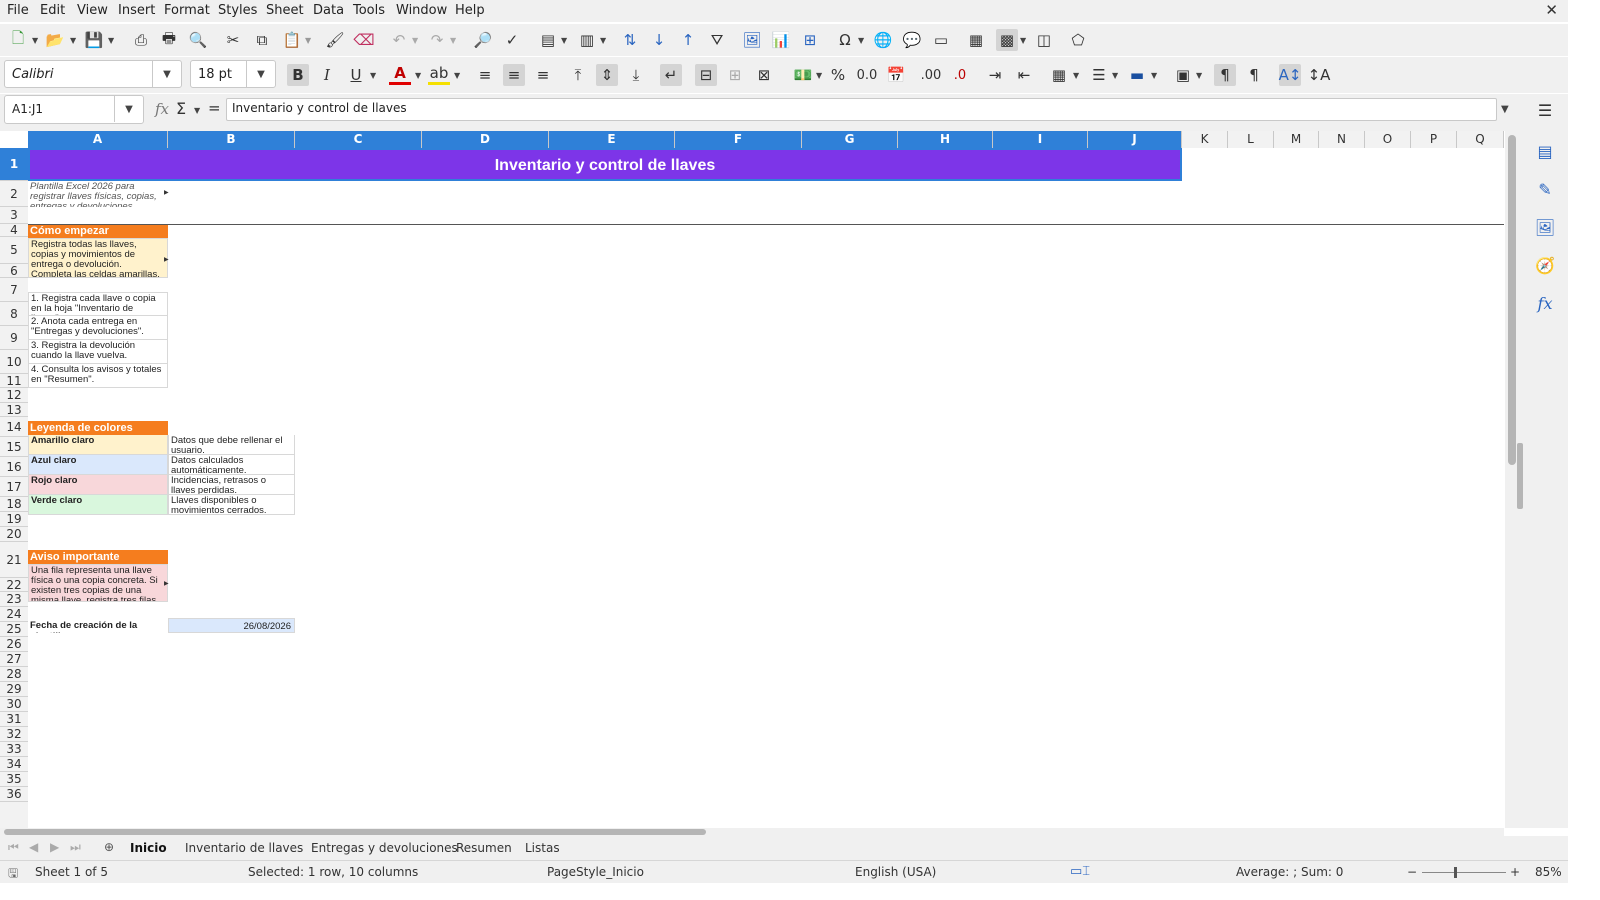 This screenshot has height=900, width=1600. I want to click on underline-button: U, so click(356, 75).